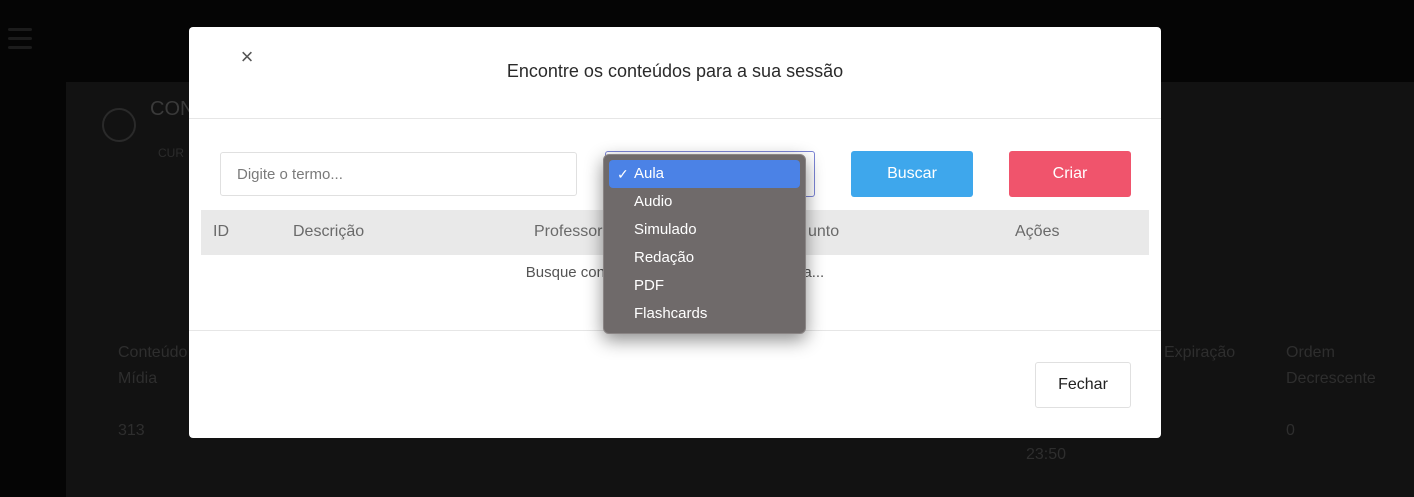  Describe the element at coordinates (20, 41) in the screenshot. I see `hamburger-icon` at that location.